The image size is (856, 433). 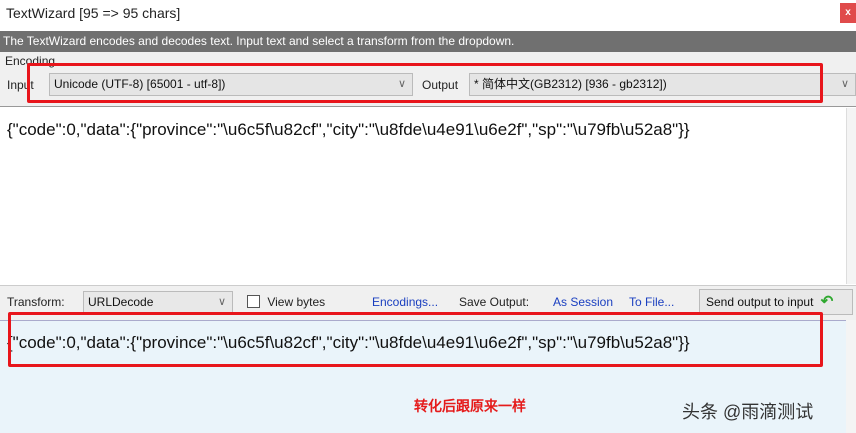 What do you see at coordinates (851, 196) in the screenshot?
I see `input-scrollbar` at bounding box center [851, 196].